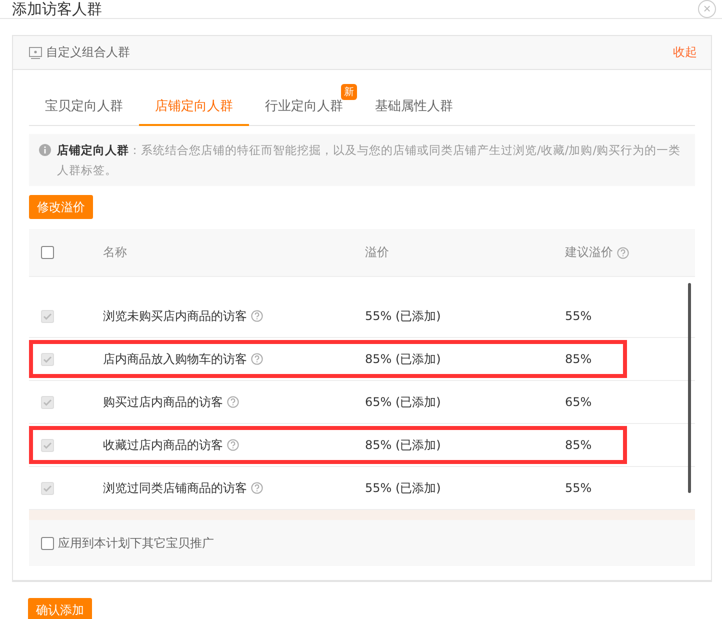 The width and height of the screenshot is (722, 619). Describe the element at coordinates (414, 107) in the screenshot. I see `tab: 基础属性人群` at that location.